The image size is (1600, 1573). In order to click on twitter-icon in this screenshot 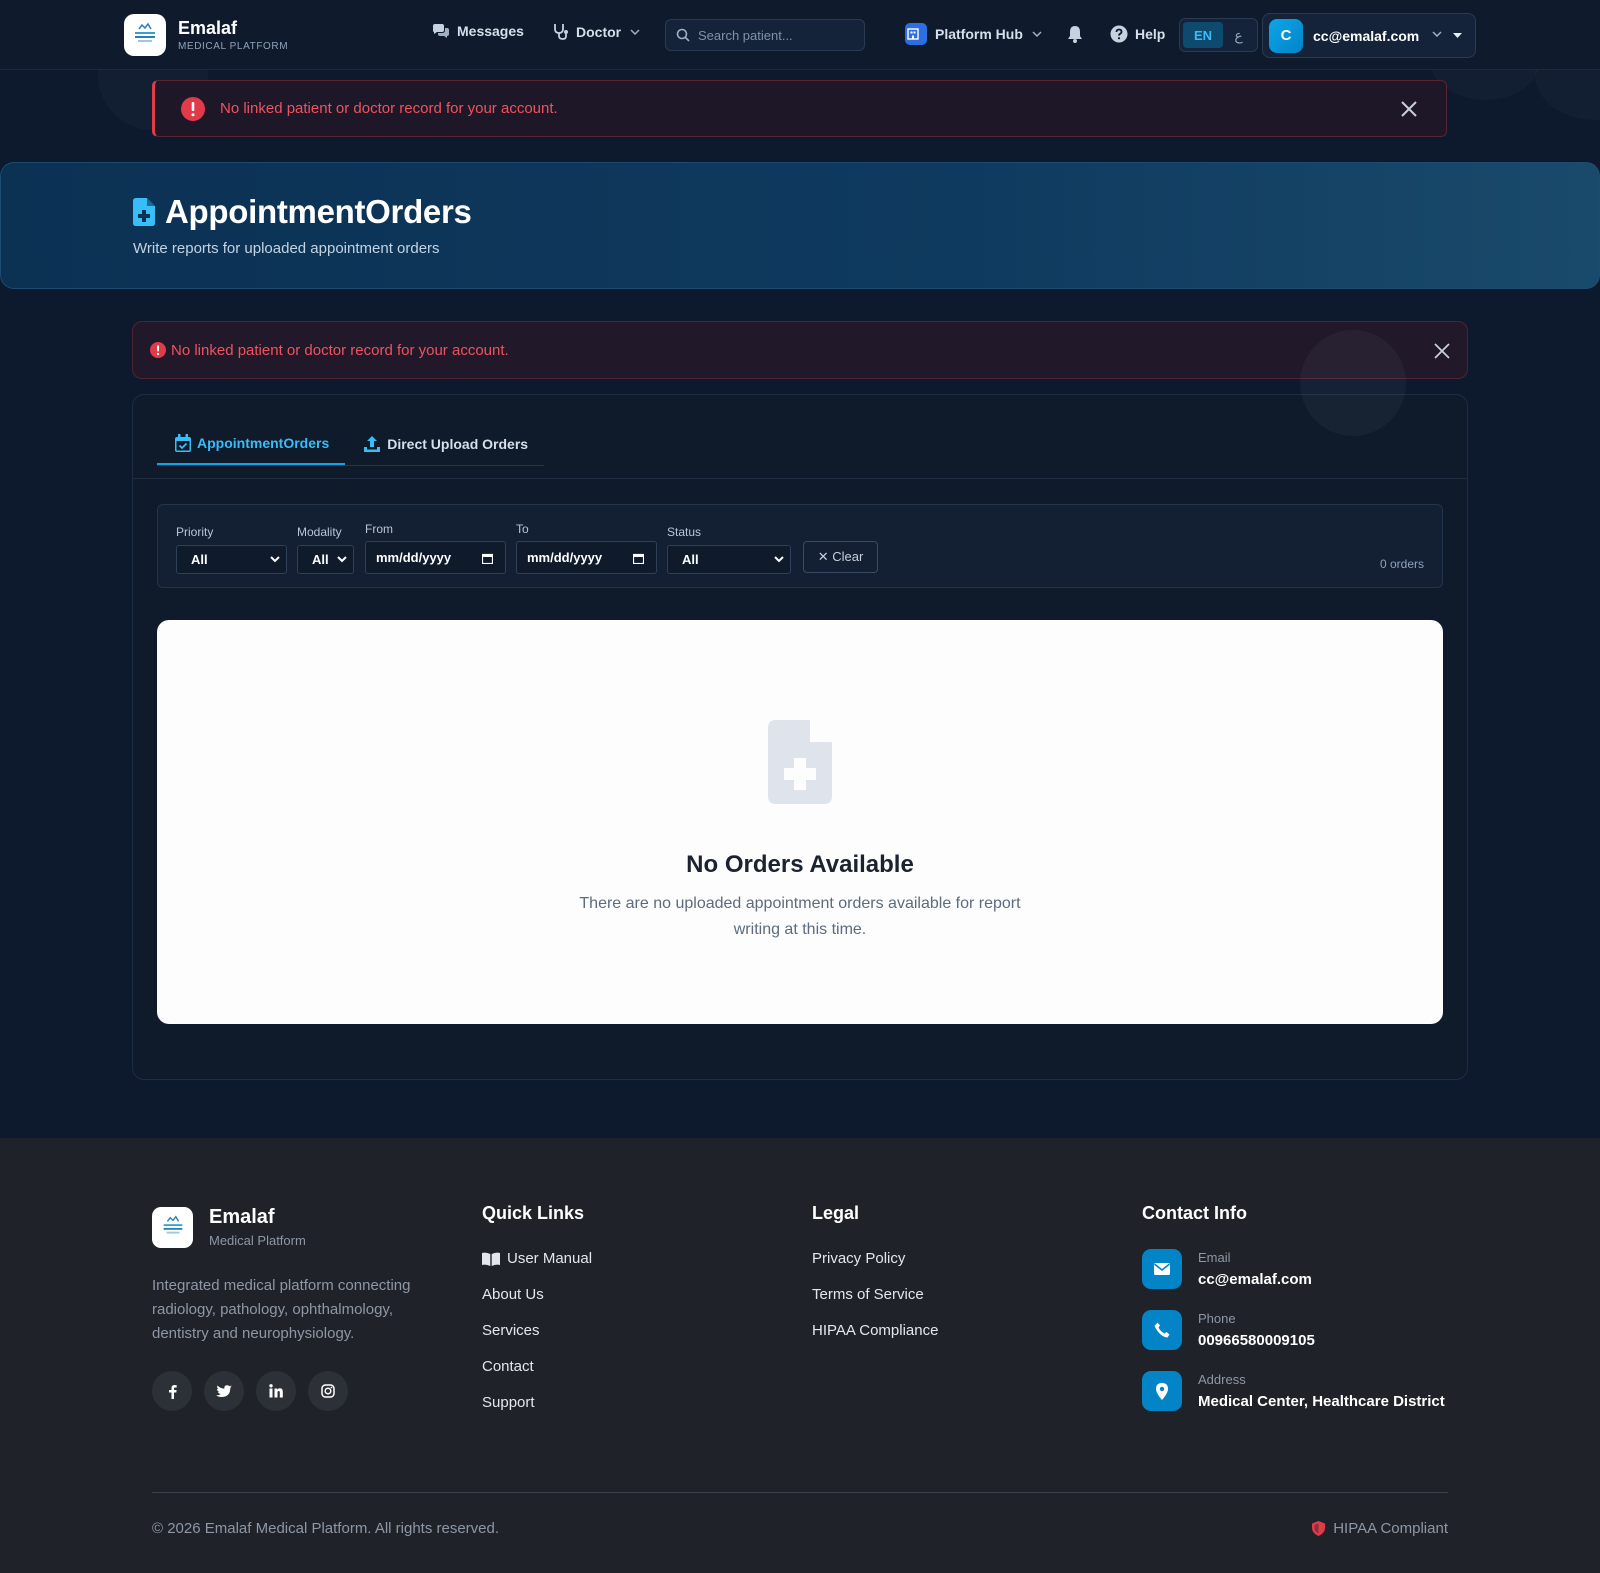, I will do `click(224, 1391)`.